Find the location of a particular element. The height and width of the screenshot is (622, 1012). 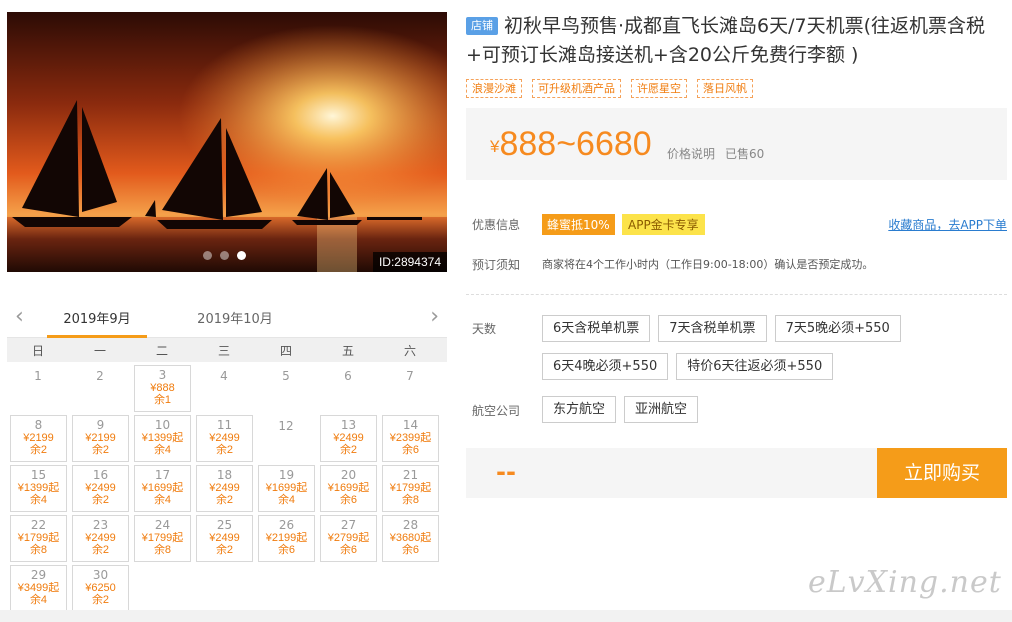

calendar-day: 2 is located at coordinates (100, 387).